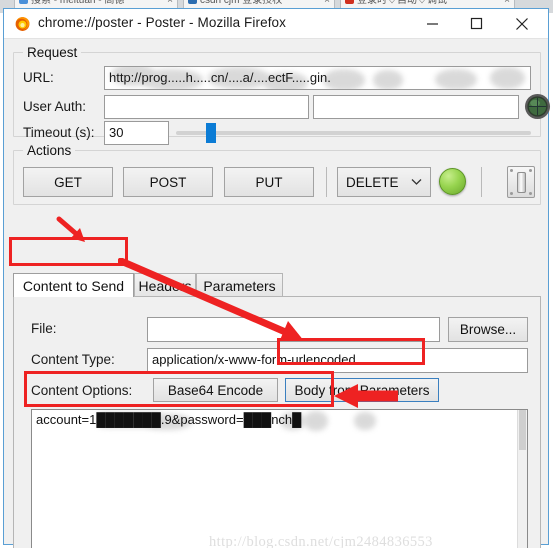 This screenshot has width=553, height=548. I want to click on timeout-slider-track, so click(353, 133).